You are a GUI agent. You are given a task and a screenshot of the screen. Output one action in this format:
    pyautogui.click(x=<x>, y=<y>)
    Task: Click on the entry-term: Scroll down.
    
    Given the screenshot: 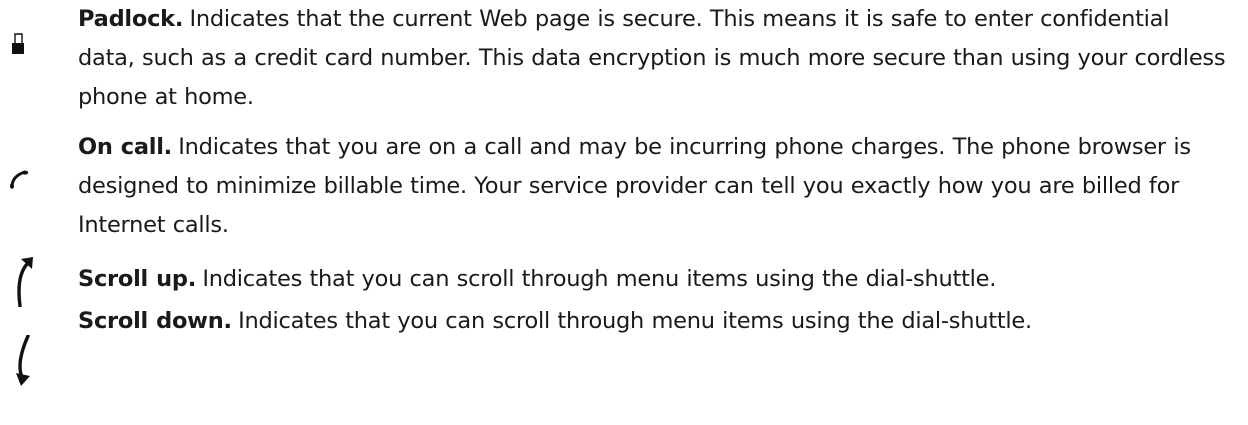 What is the action you would take?
    pyautogui.click(x=155, y=321)
    